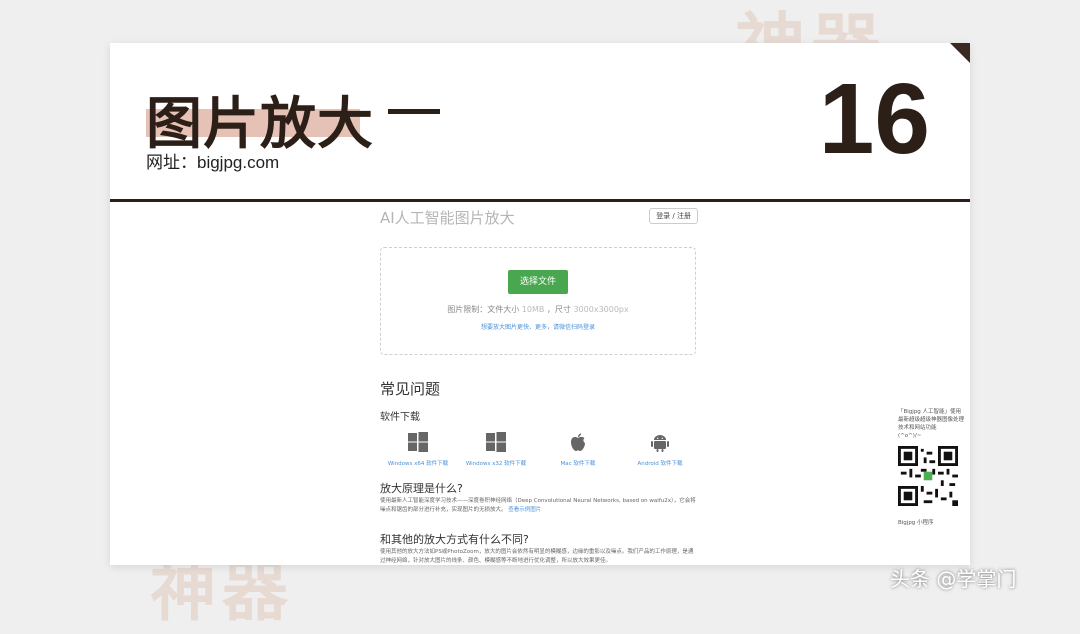  Describe the element at coordinates (496, 464) in the screenshot. I see `download-label: Windows x32 软件下载` at that location.